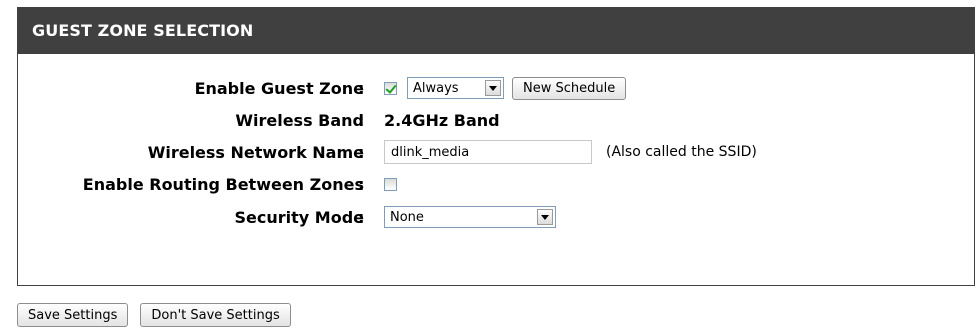 This screenshot has width=977, height=332. Describe the element at coordinates (496, 31) in the screenshot. I see `section-title: GUEST ZONE SELECTION` at that location.